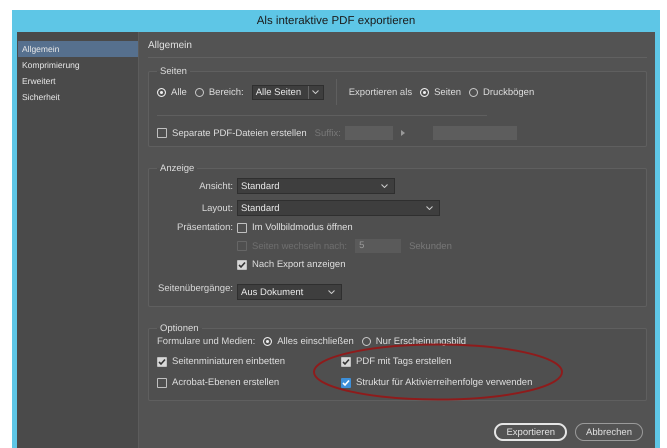 This screenshot has width=667, height=448. Describe the element at coordinates (78, 97) in the screenshot. I see `sidebar-item: Sicherheit` at that location.